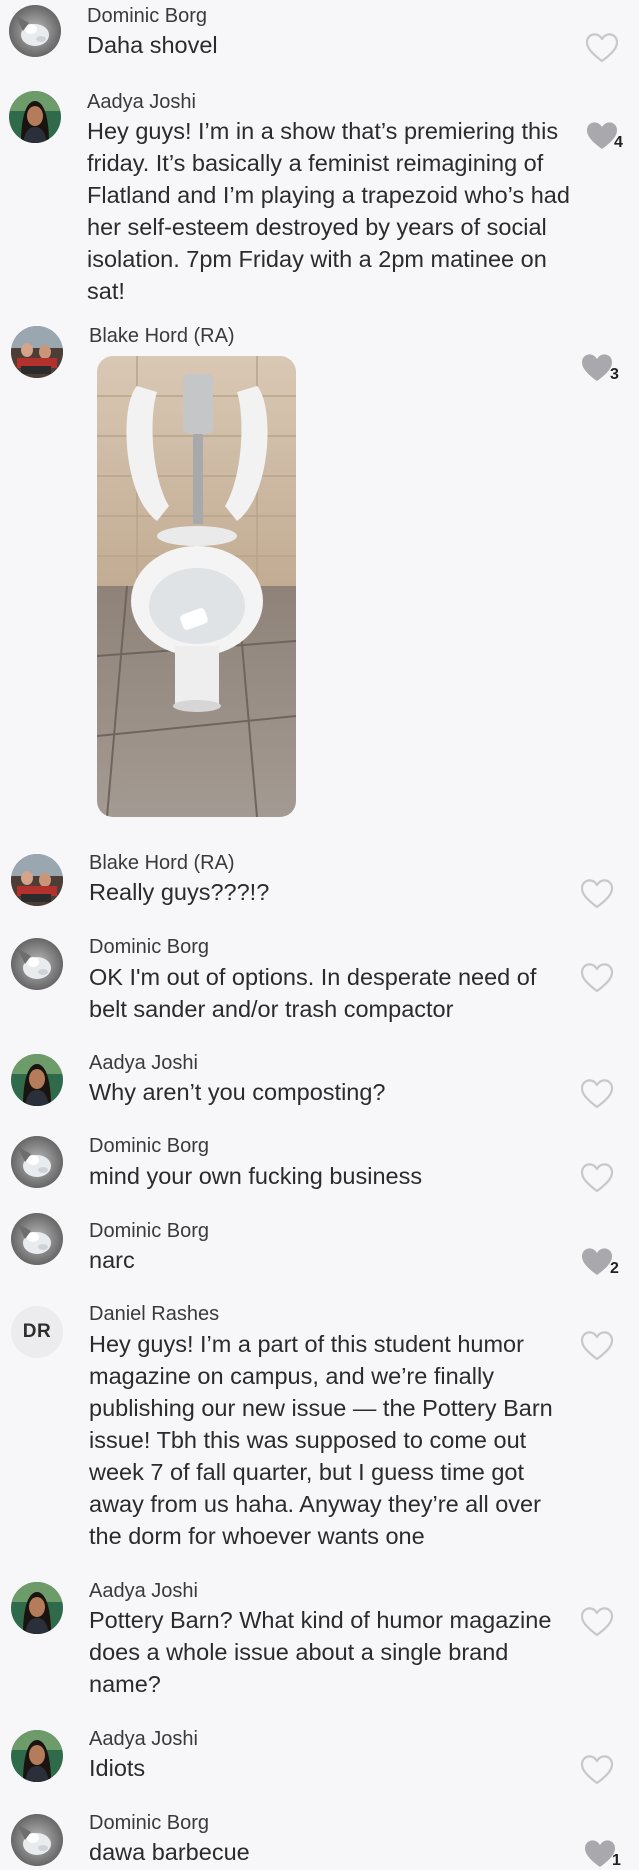 This screenshot has height=1870, width=639. What do you see at coordinates (616, 1860) in the screenshot?
I see `like-count: 1` at bounding box center [616, 1860].